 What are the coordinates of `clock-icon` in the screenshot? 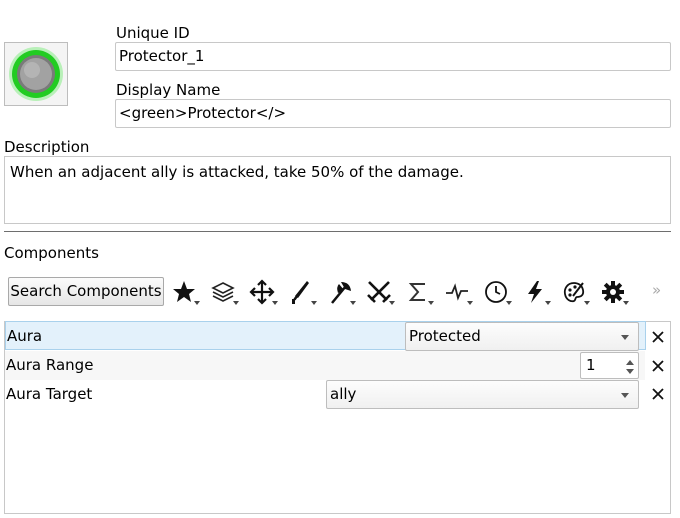 It's located at (497, 292).